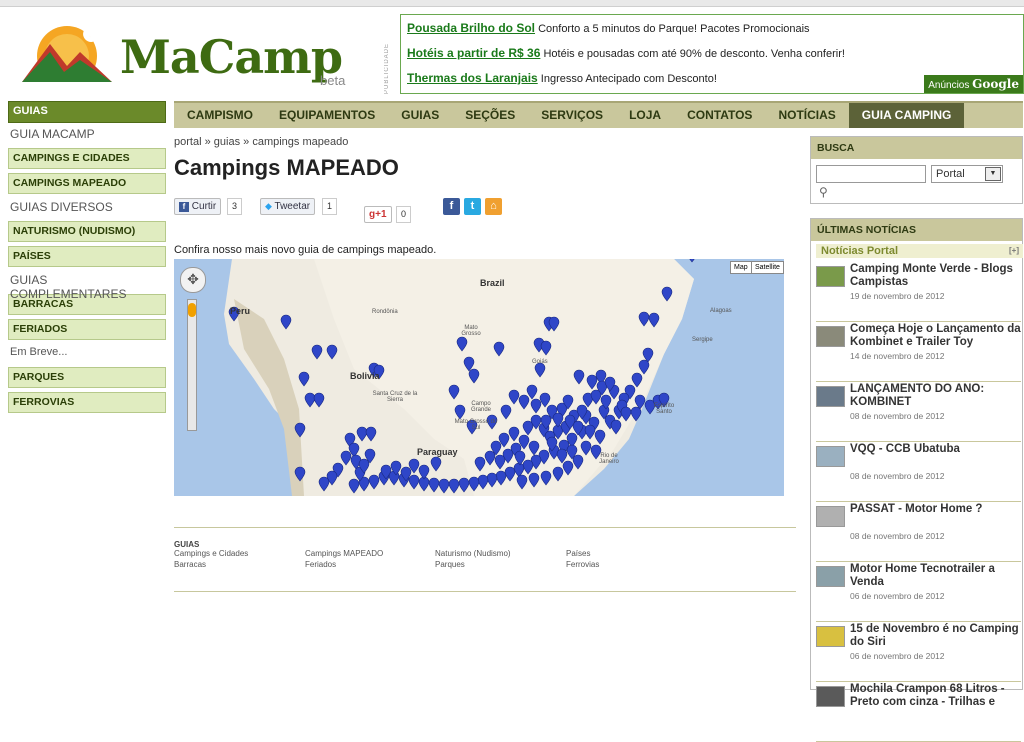 The height and width of the screenshot is (742, 1024). I want to click on nav-servicos: SERVIÇOS, so click(572, 115).